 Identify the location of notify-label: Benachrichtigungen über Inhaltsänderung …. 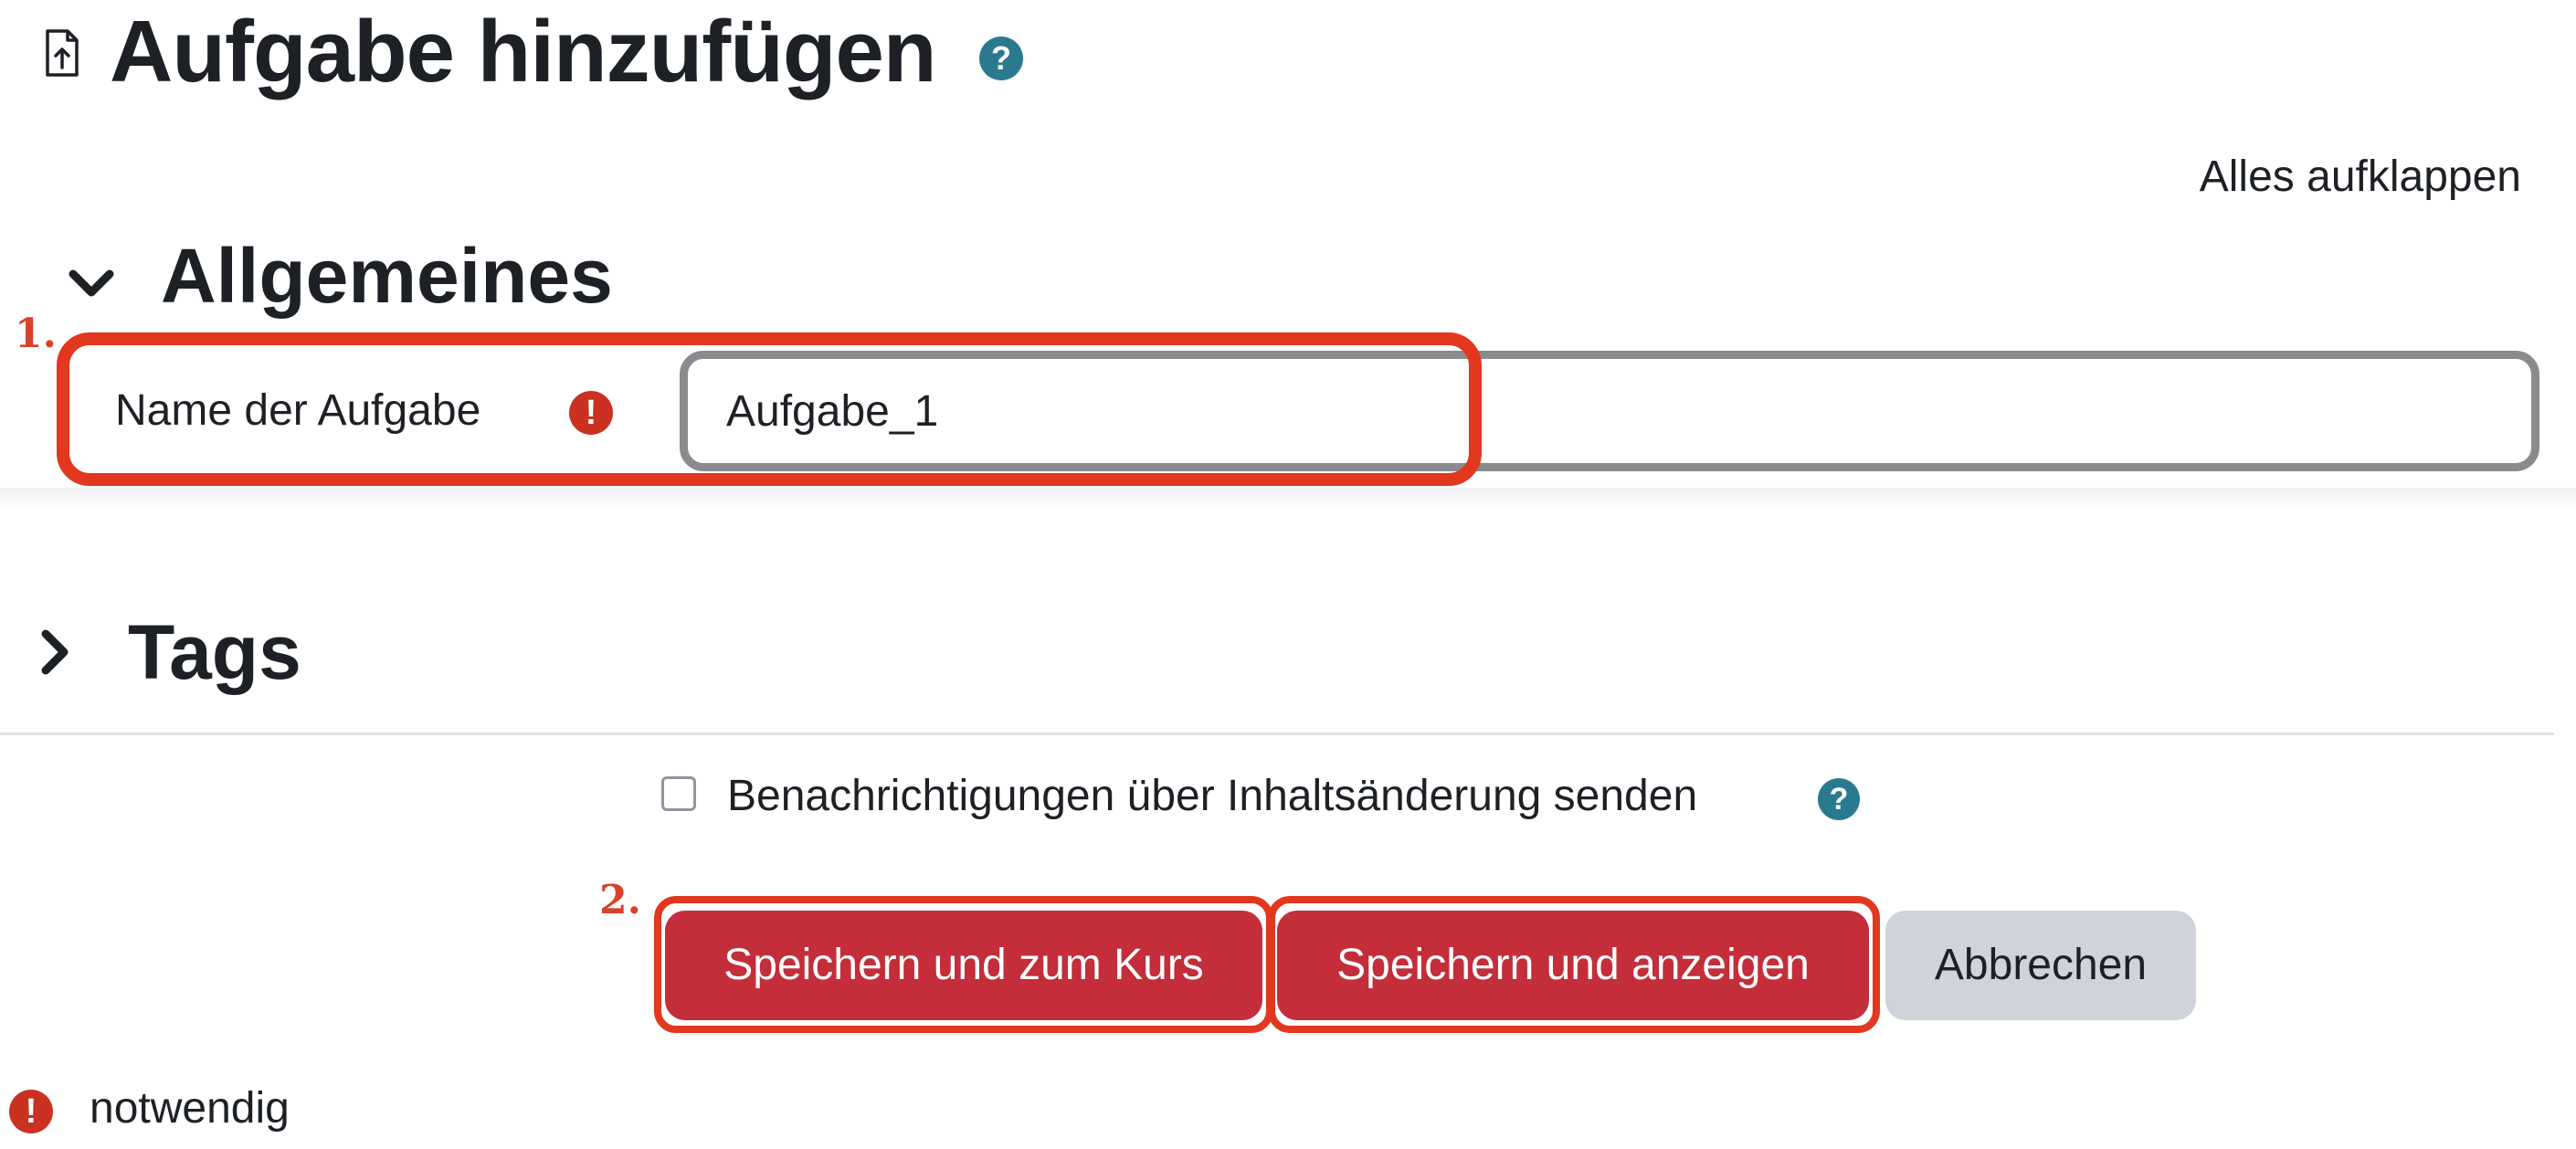
(1212, 796).